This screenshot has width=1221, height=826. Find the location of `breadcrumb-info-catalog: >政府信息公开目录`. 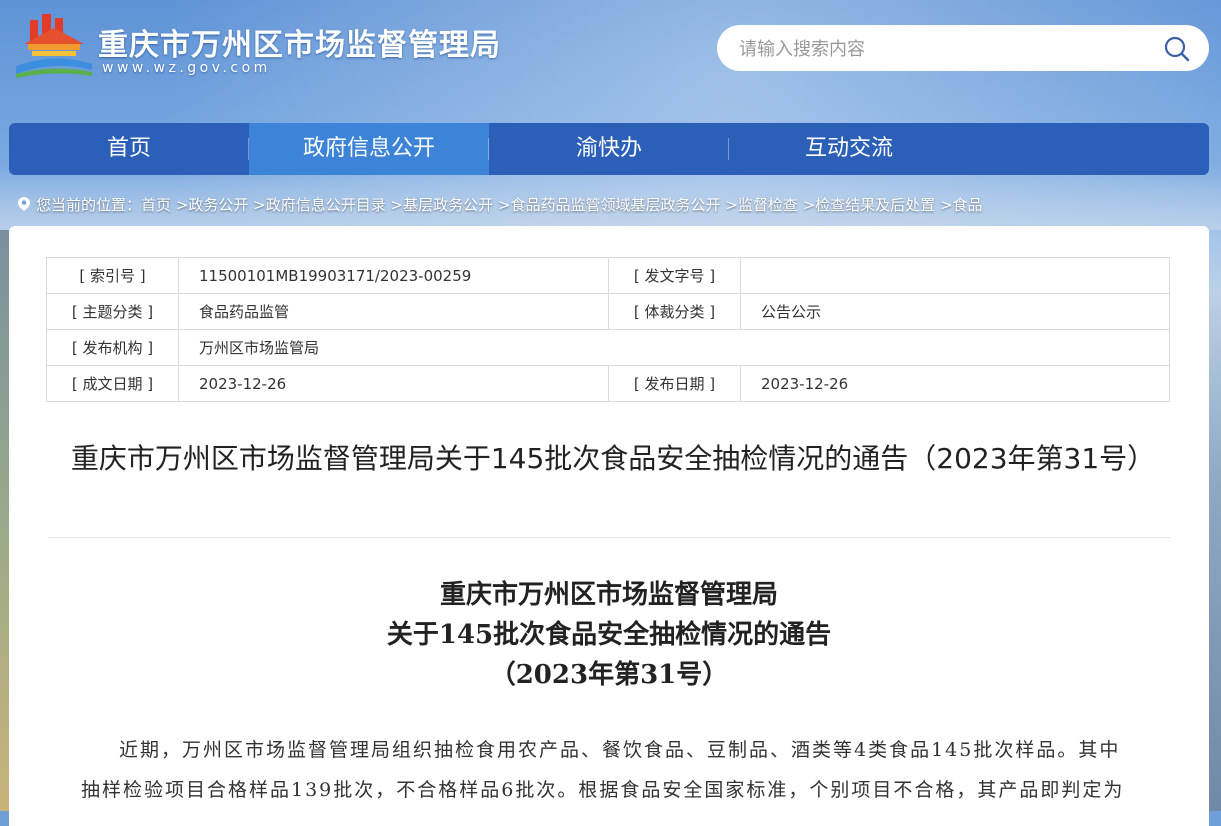

breadcrumb-info-catalog: >政府信息公开目录 is located at coordinates (319, 205).